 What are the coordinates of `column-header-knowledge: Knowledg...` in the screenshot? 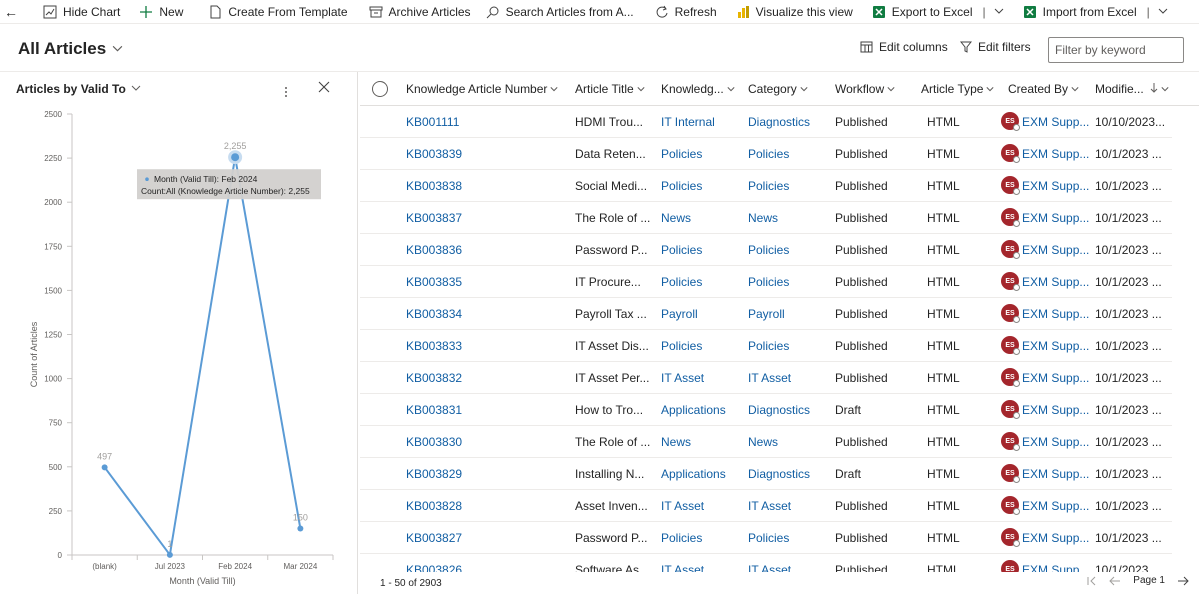 It's located at (698, 89).